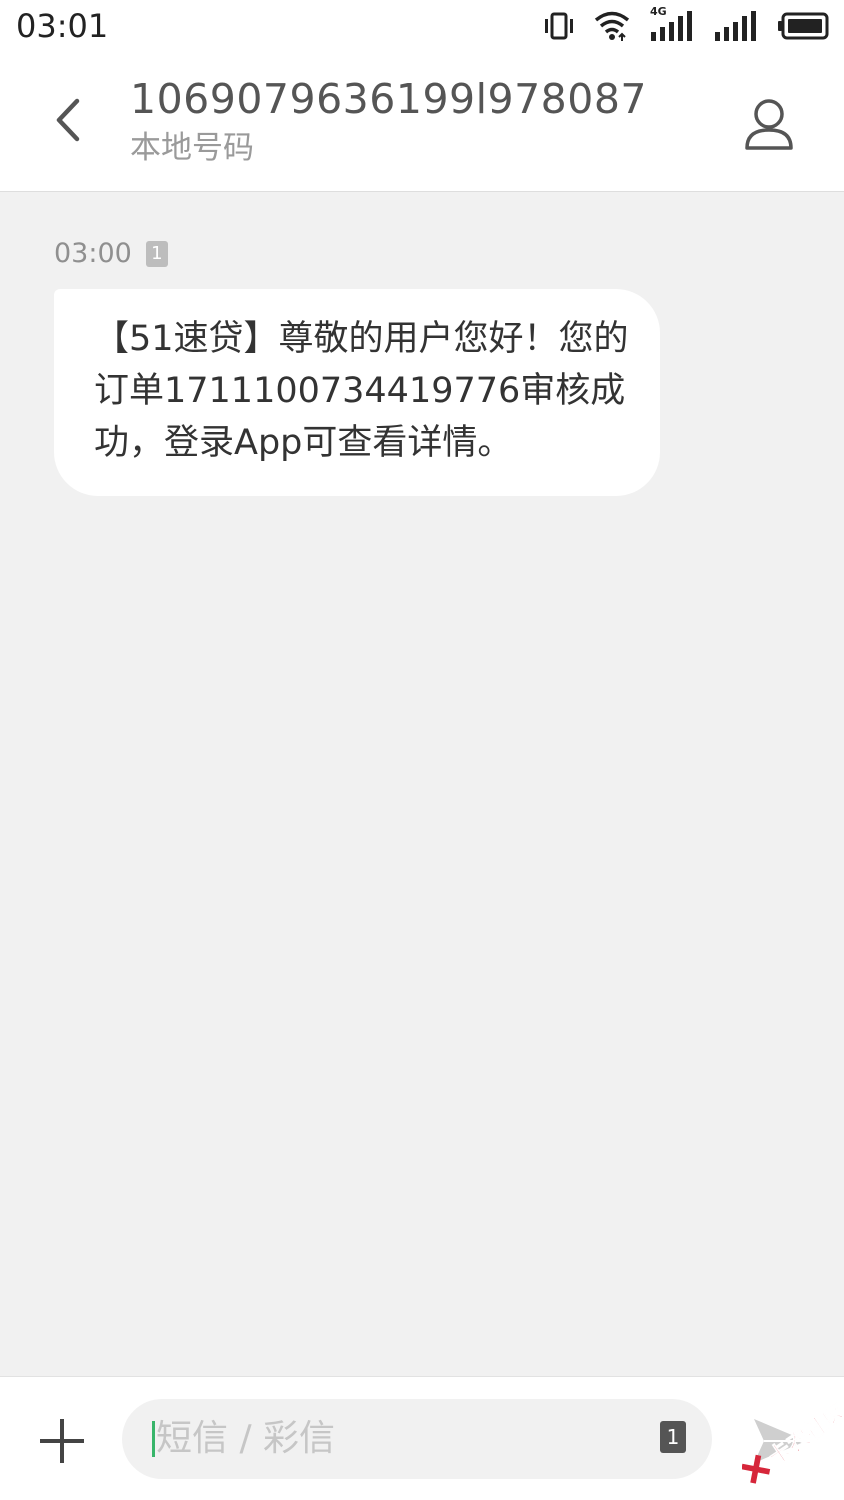 The image size is (844, 1500). I want to click on cellular-signal-icon, so click(736, 26).